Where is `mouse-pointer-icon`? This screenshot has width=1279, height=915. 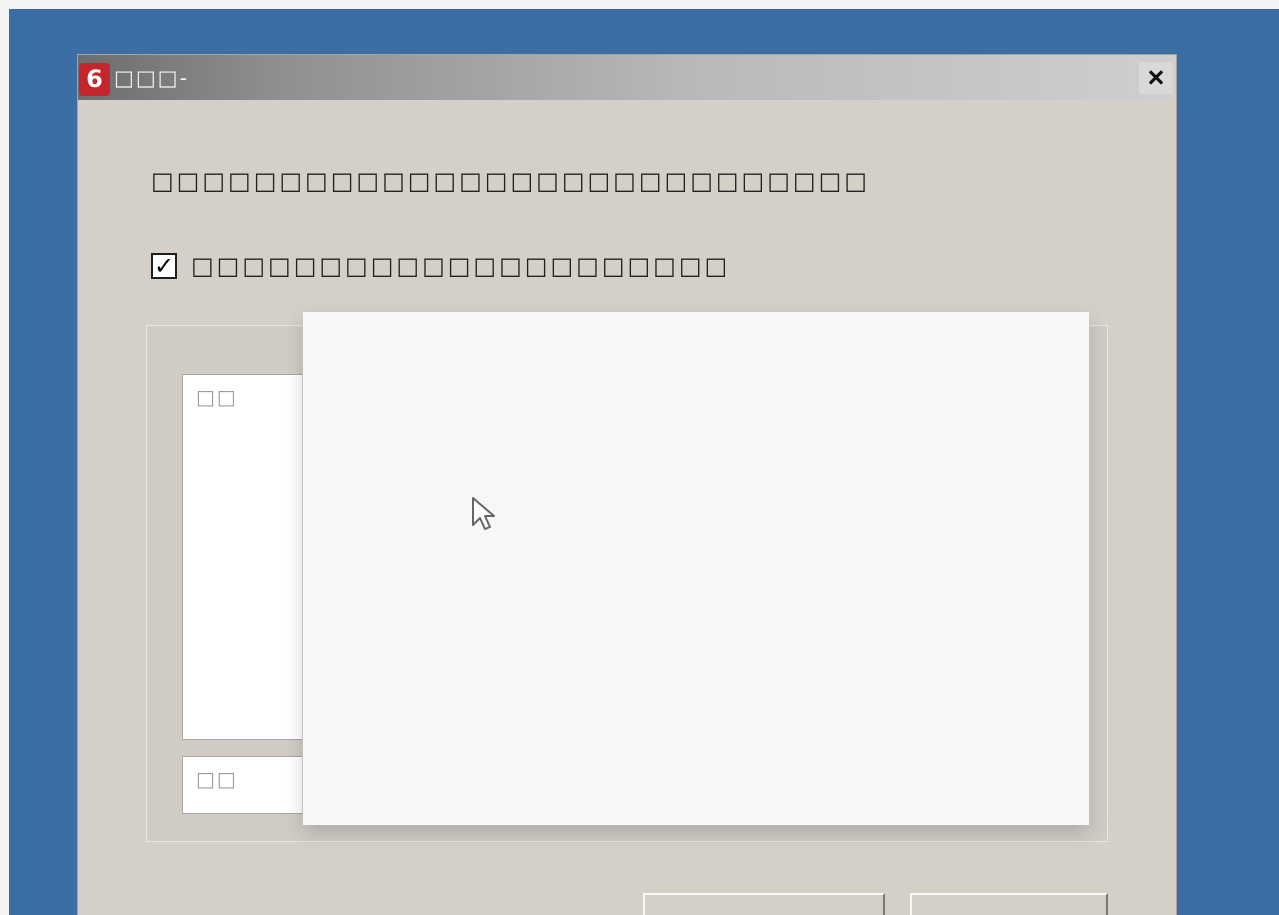
mouse-pointer-icon is located at coordinates (483, 513).